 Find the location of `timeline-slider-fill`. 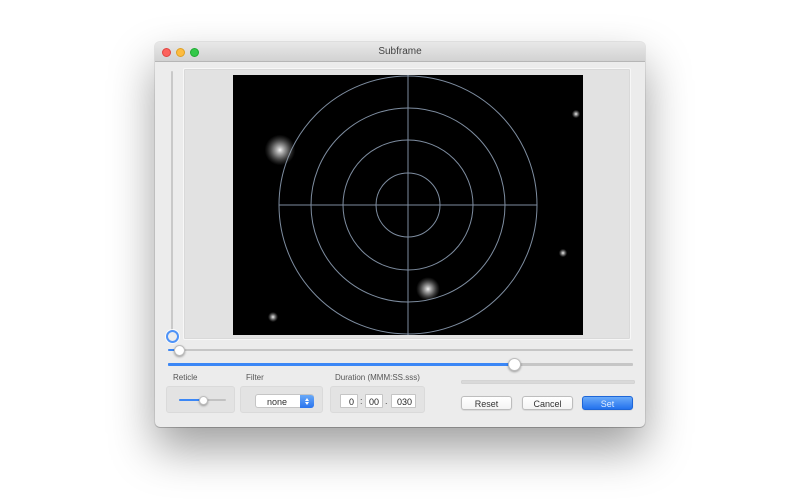

timeline-slider-fill is located at coordinates (341, 364).